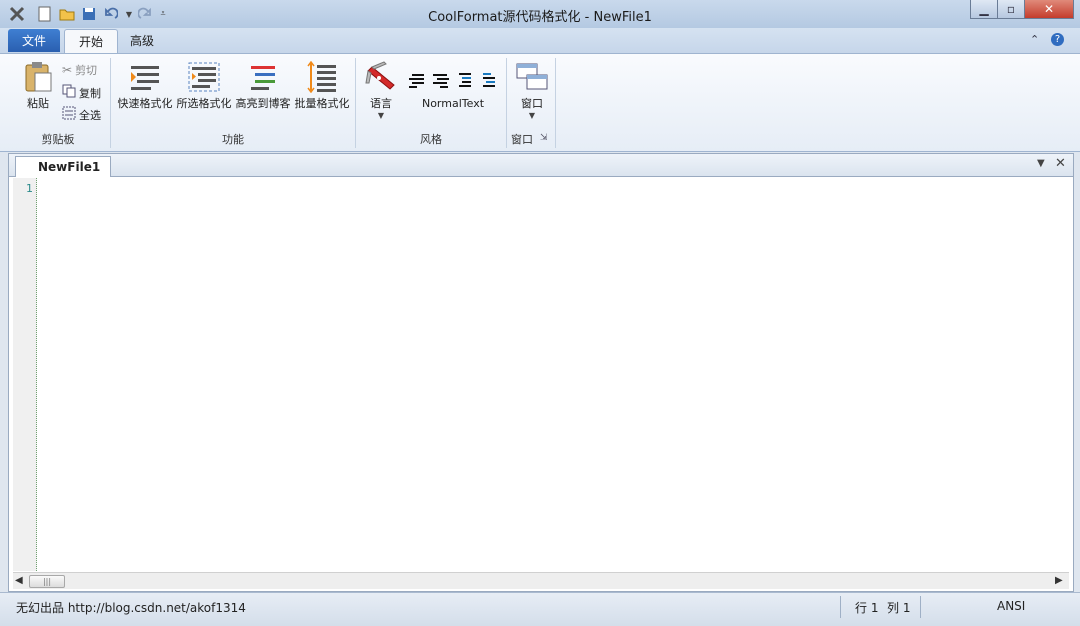 Image resolution: width=1080 pixels, height=626 pixels. I want to click on copy-icon, so click(69, 92).